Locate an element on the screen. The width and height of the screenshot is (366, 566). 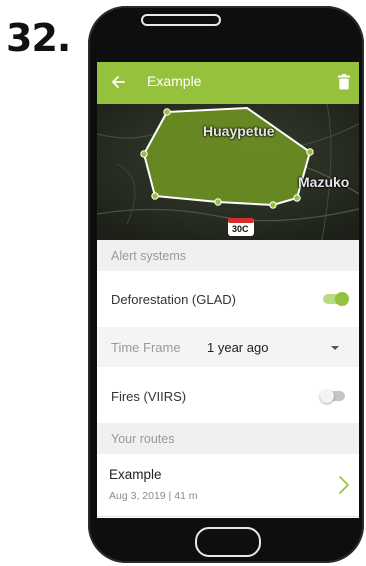
phone-speaker is located at coordinates (181, 20).